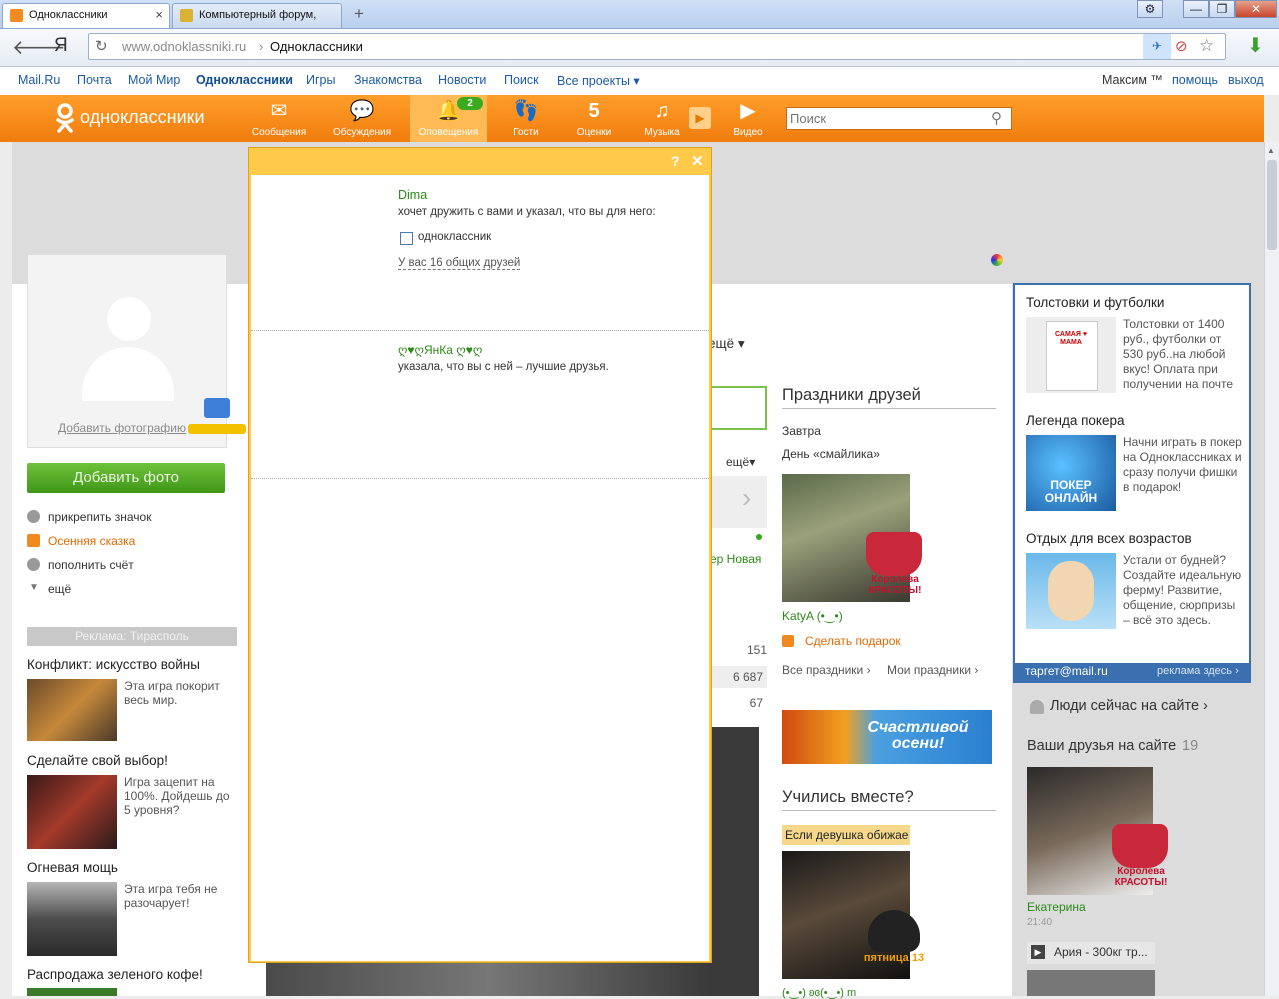 The width and height of the screenshot is (1279, 999). What do you see at coordinates (1066, 671) in the screenshot?
I see `target-mail-logo: таргет@mail.ru` at bounding box center [1066, 671].